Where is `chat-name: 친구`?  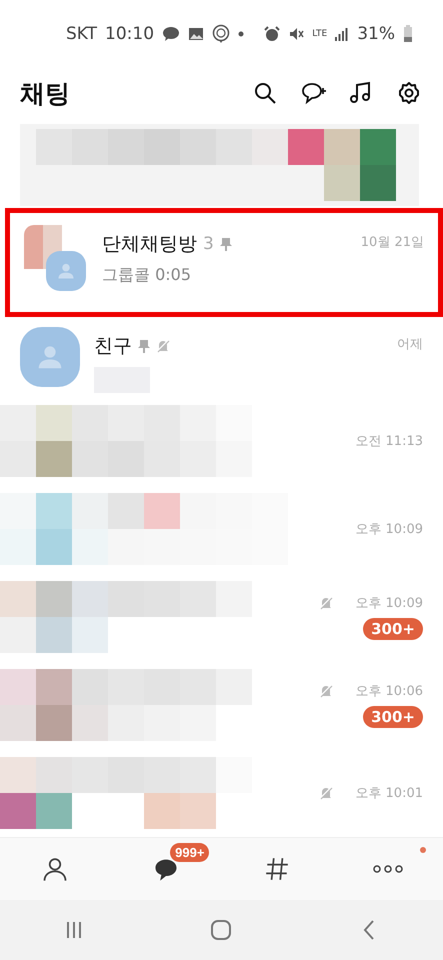 chat-name: 친구 is located at coordinates (113, 346).